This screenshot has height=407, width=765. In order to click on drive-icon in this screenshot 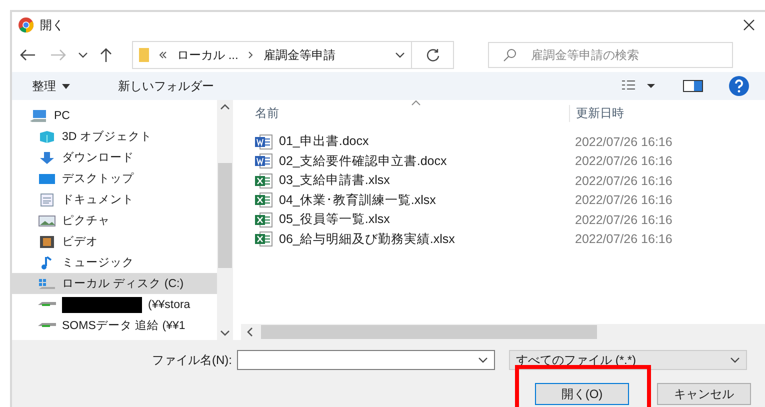, I will do `click(47, 283)`.